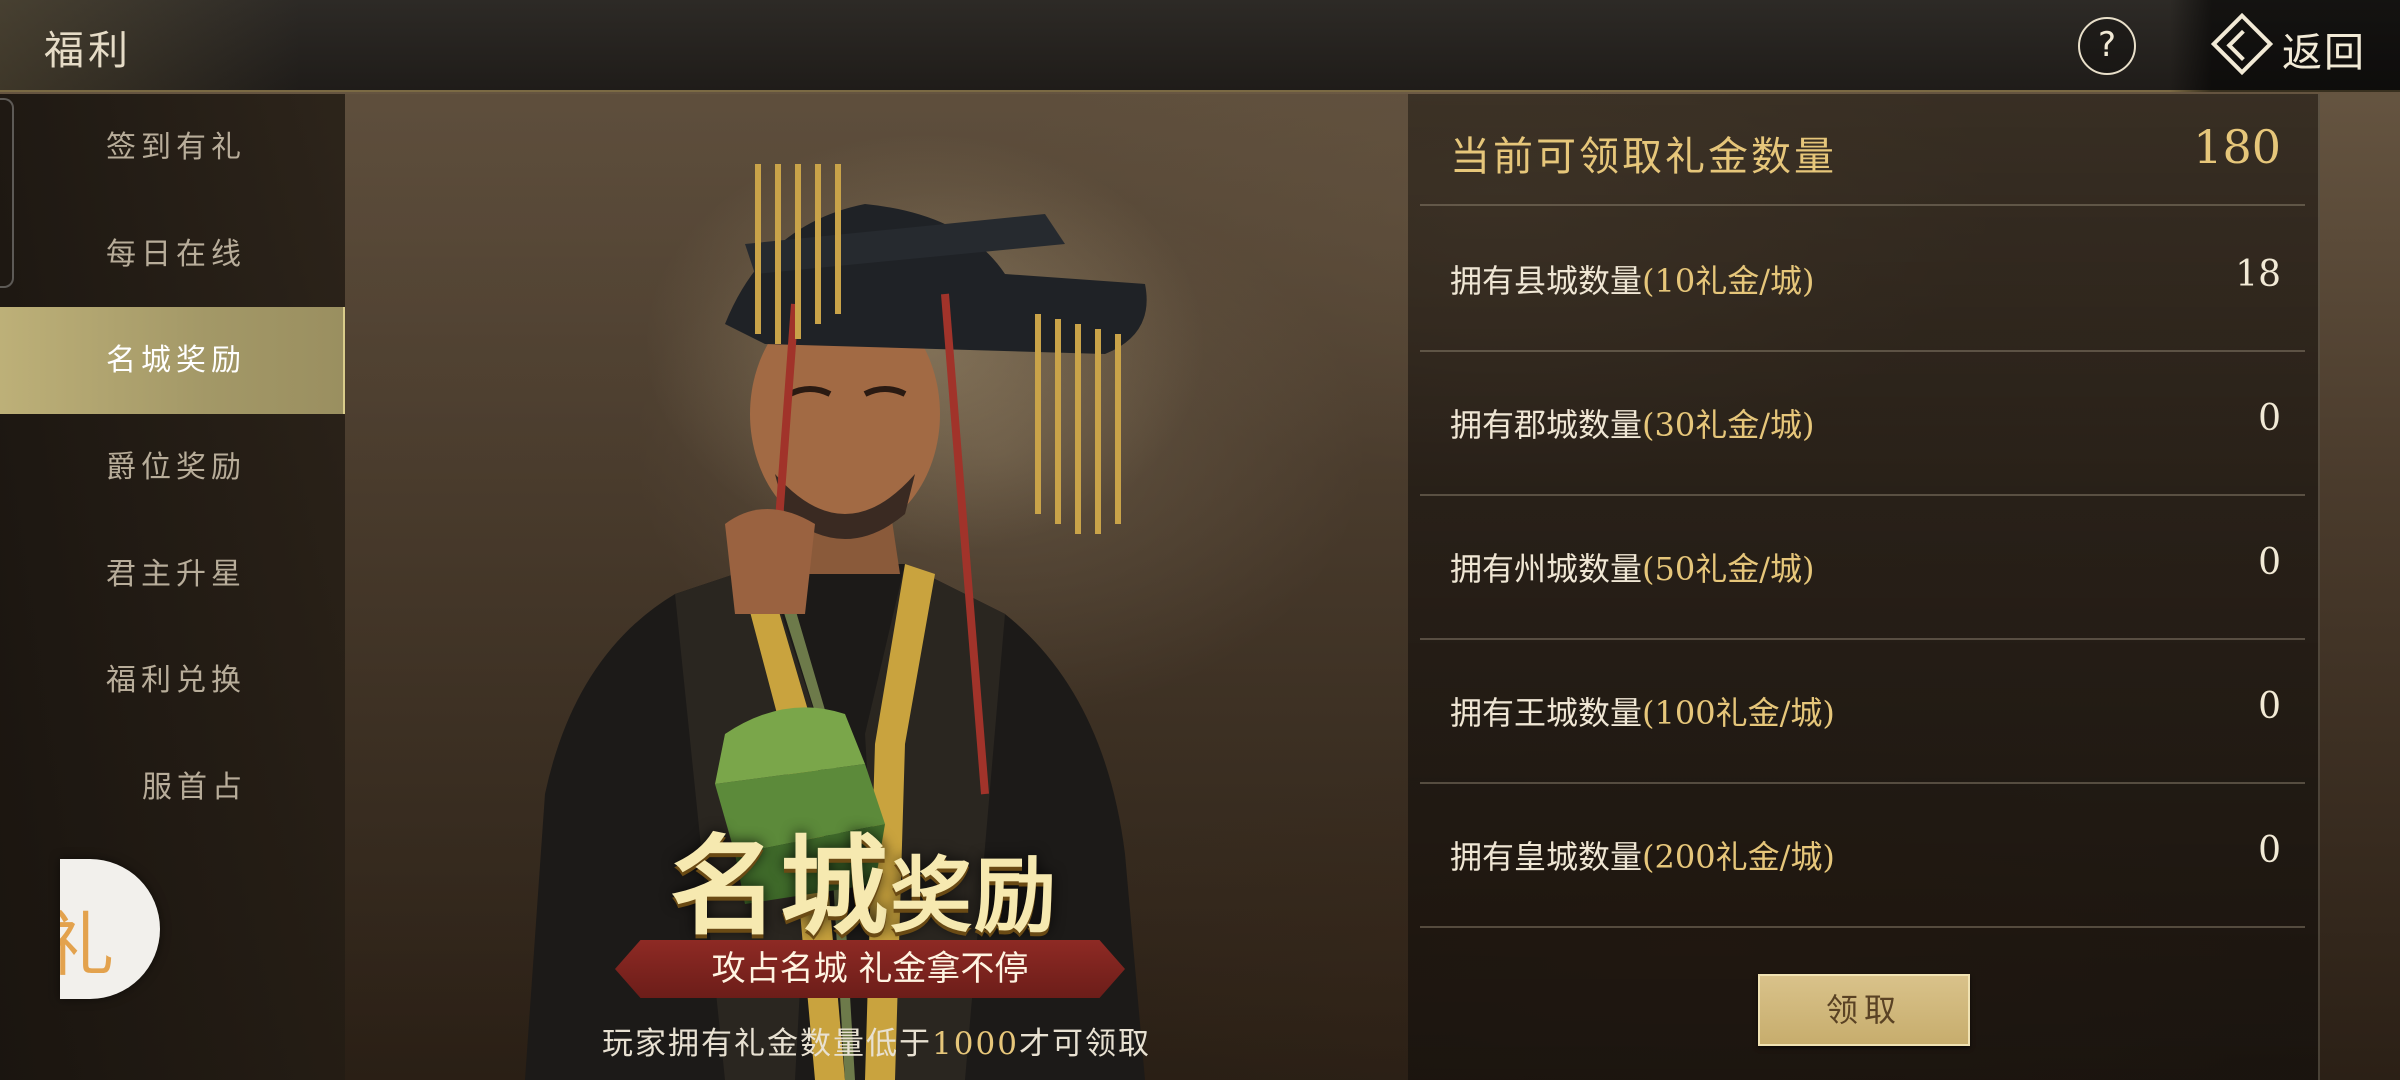 The width and height of the screenshot is (2400, 1080). I want to click on promo-note-suffix: 才可领取, so click(1084, 1044).